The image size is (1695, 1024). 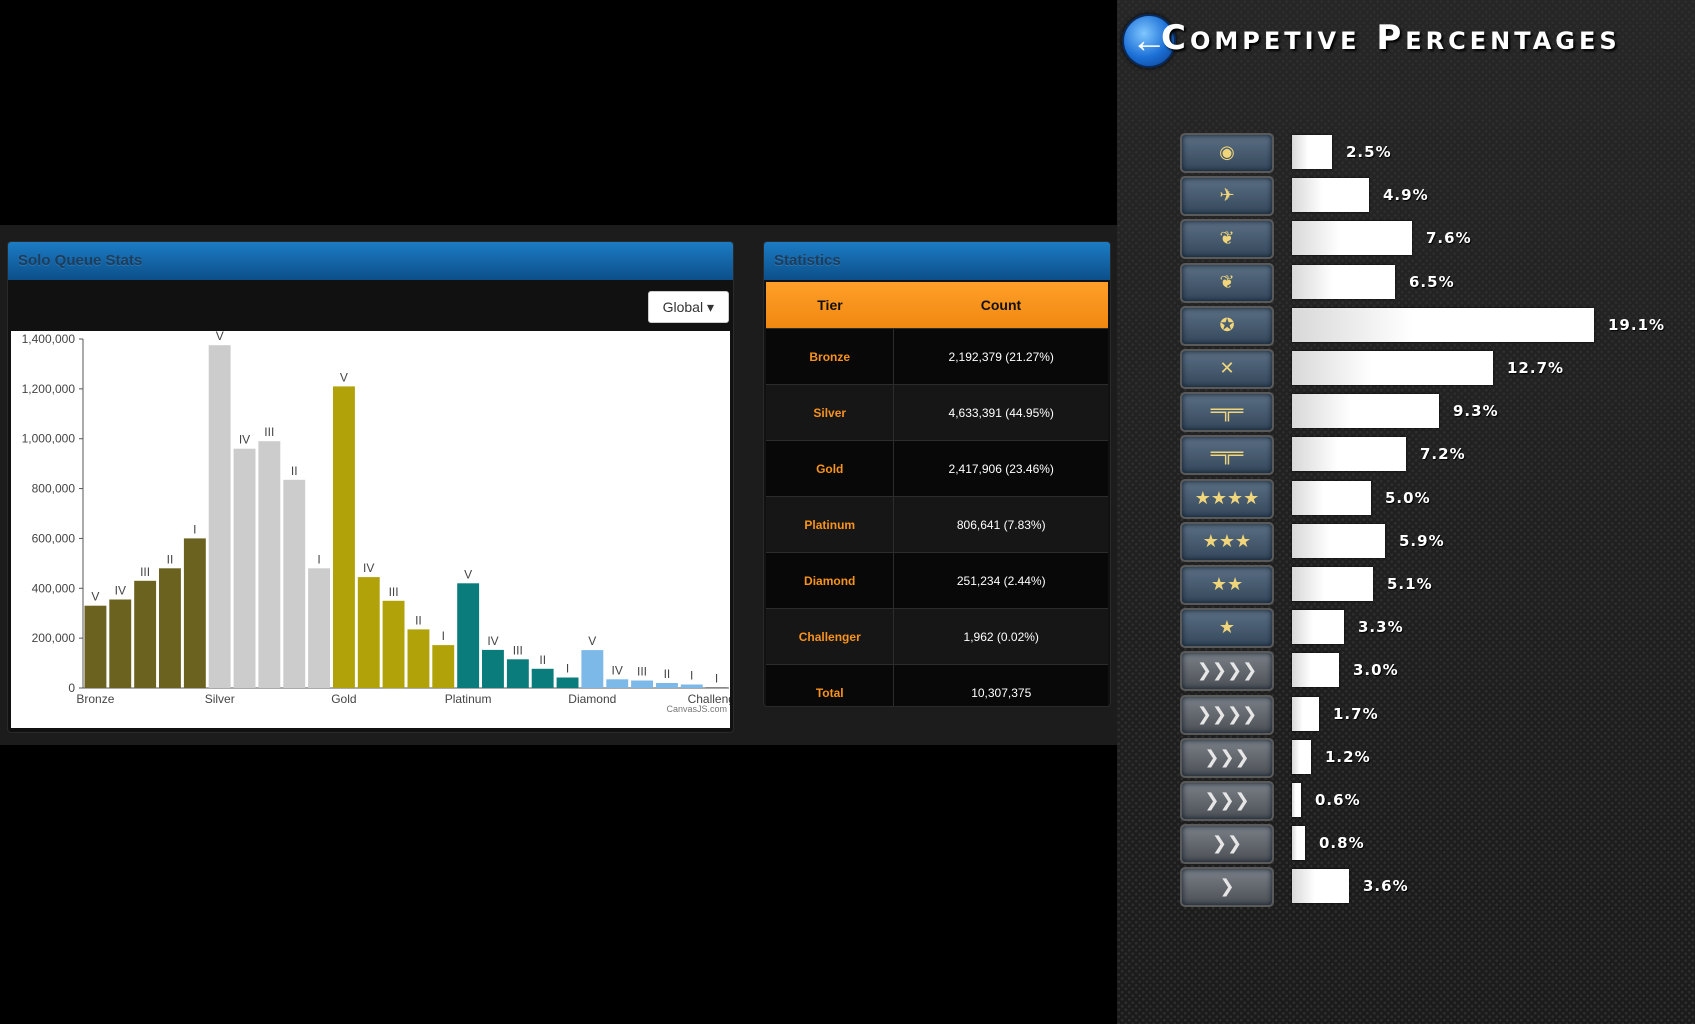 What do you see at coordinates (1227, 412) in the screenshot?
I see `rifle-laurel-icon: ═╦═` at bounding box center [1227, 412].